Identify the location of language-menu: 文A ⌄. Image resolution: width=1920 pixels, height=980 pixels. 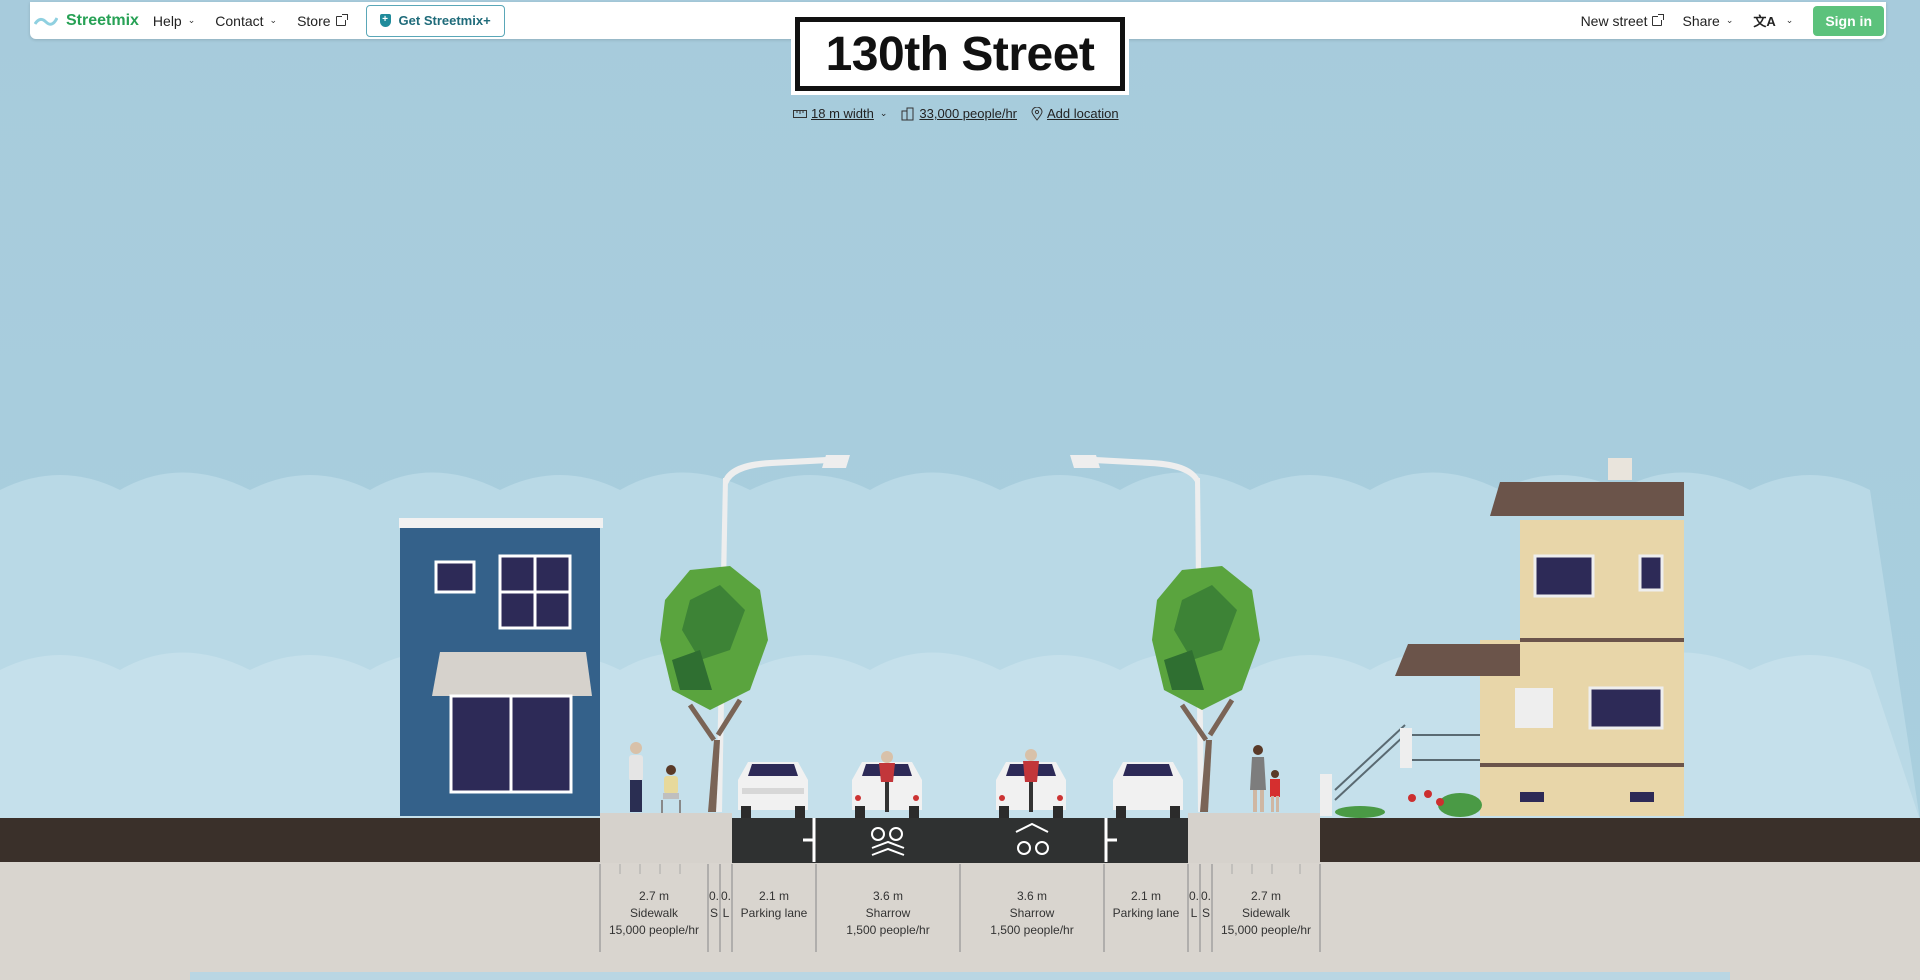
(1773, 20).